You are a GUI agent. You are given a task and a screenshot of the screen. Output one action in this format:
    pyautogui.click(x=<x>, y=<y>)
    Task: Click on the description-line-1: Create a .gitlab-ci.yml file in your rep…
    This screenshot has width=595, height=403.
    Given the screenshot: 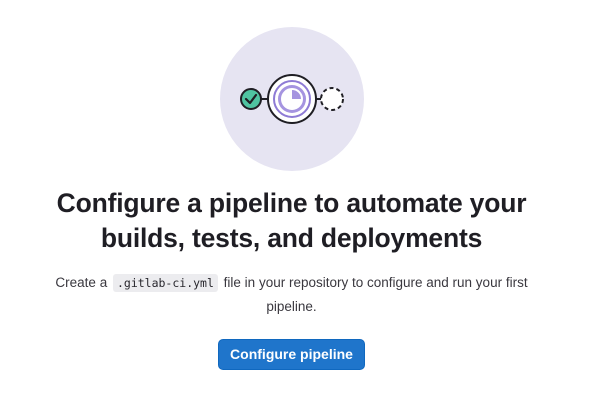 What is the action you would take?
    pyautogui.click(x=291, y=283)
    